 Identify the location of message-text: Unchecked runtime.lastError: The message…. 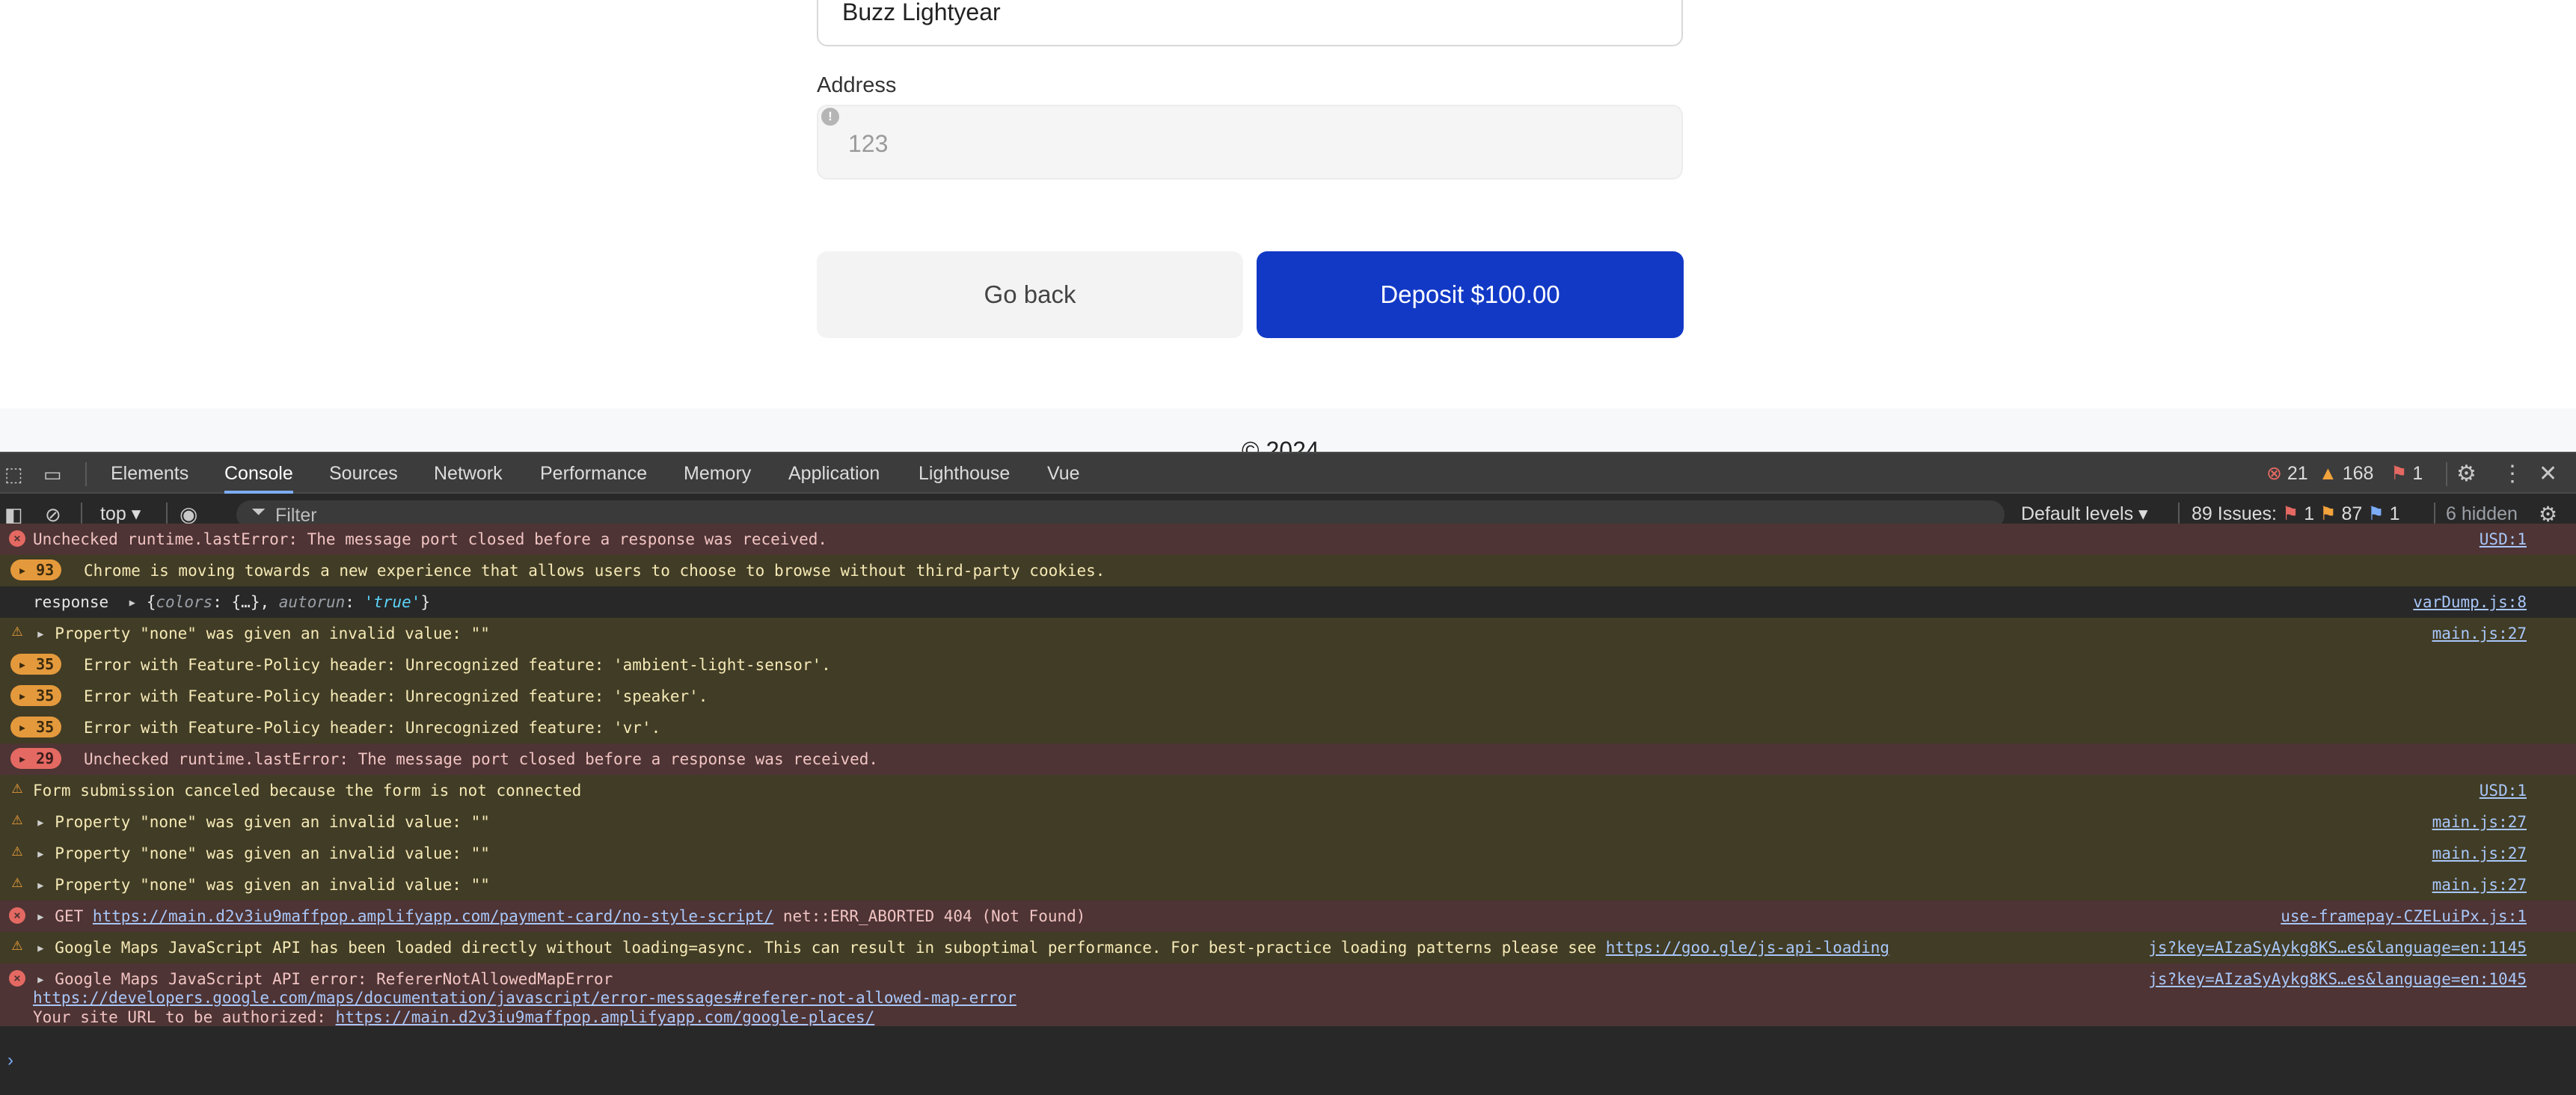
(430, 539).